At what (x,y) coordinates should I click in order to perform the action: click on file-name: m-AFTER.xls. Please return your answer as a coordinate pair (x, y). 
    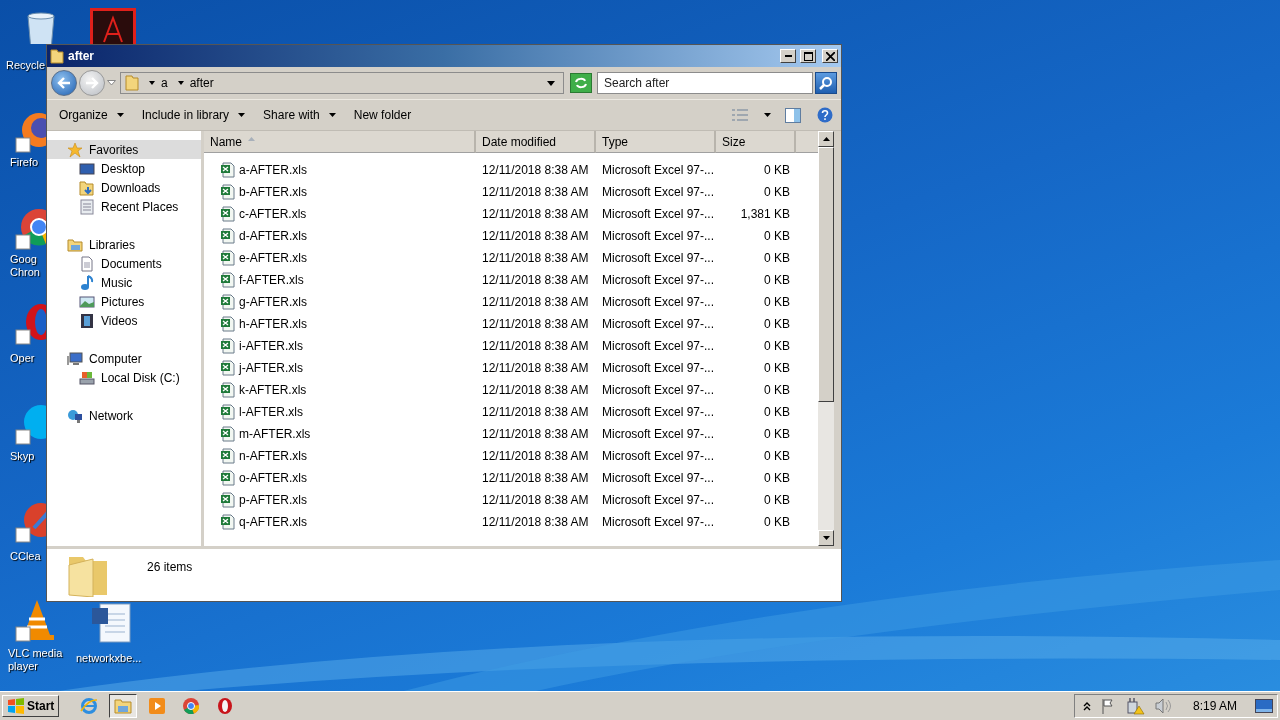
    Looking at the image, I should click on (275, 434).